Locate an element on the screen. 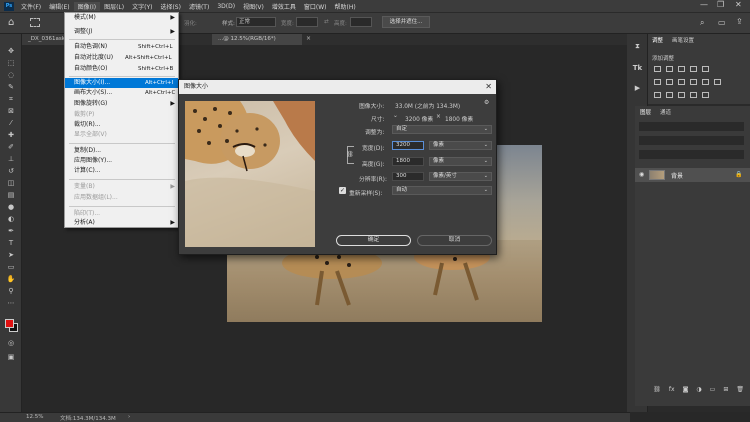  marquee-tool-icon: ⬚ is located at coordinates (11, 63).